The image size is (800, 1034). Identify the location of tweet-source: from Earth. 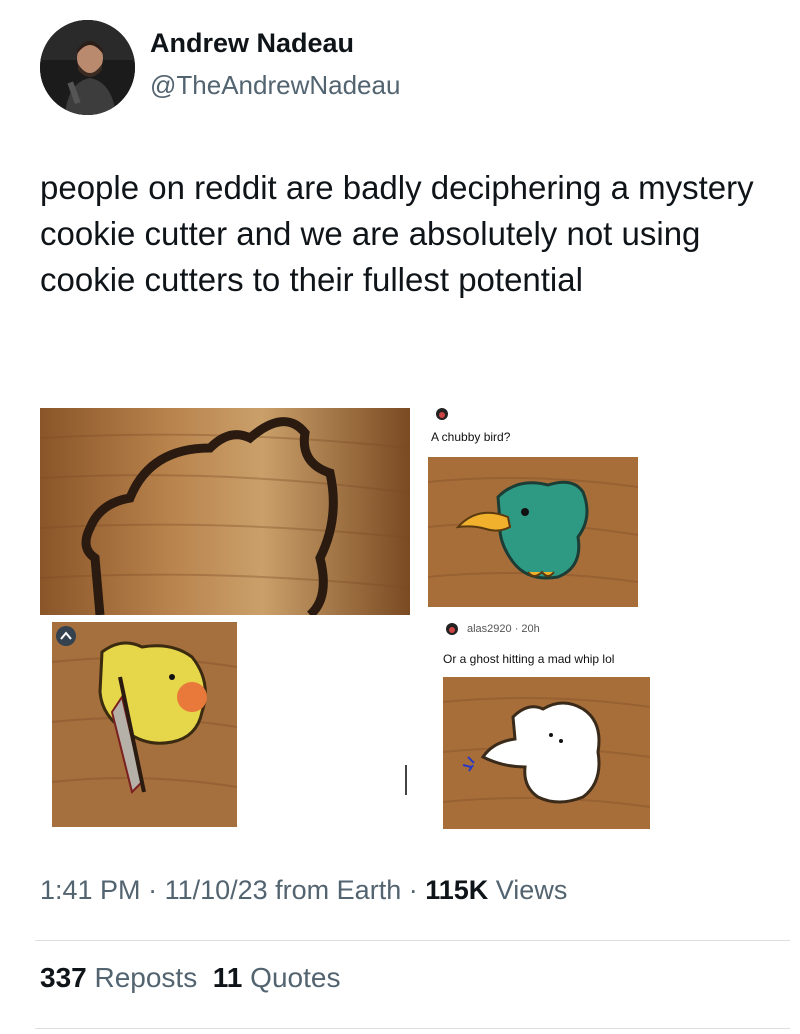
(334, 890).